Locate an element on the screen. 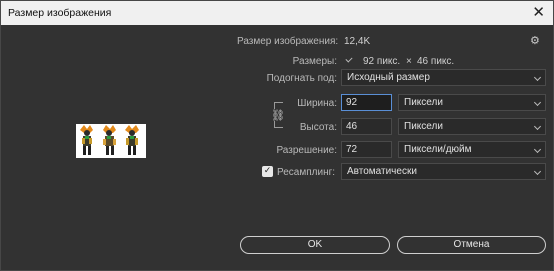 Image resolution: width=554 pixels, height=271 pixels. width-unit-select: Пиксели is located at coordinates (472, 102).